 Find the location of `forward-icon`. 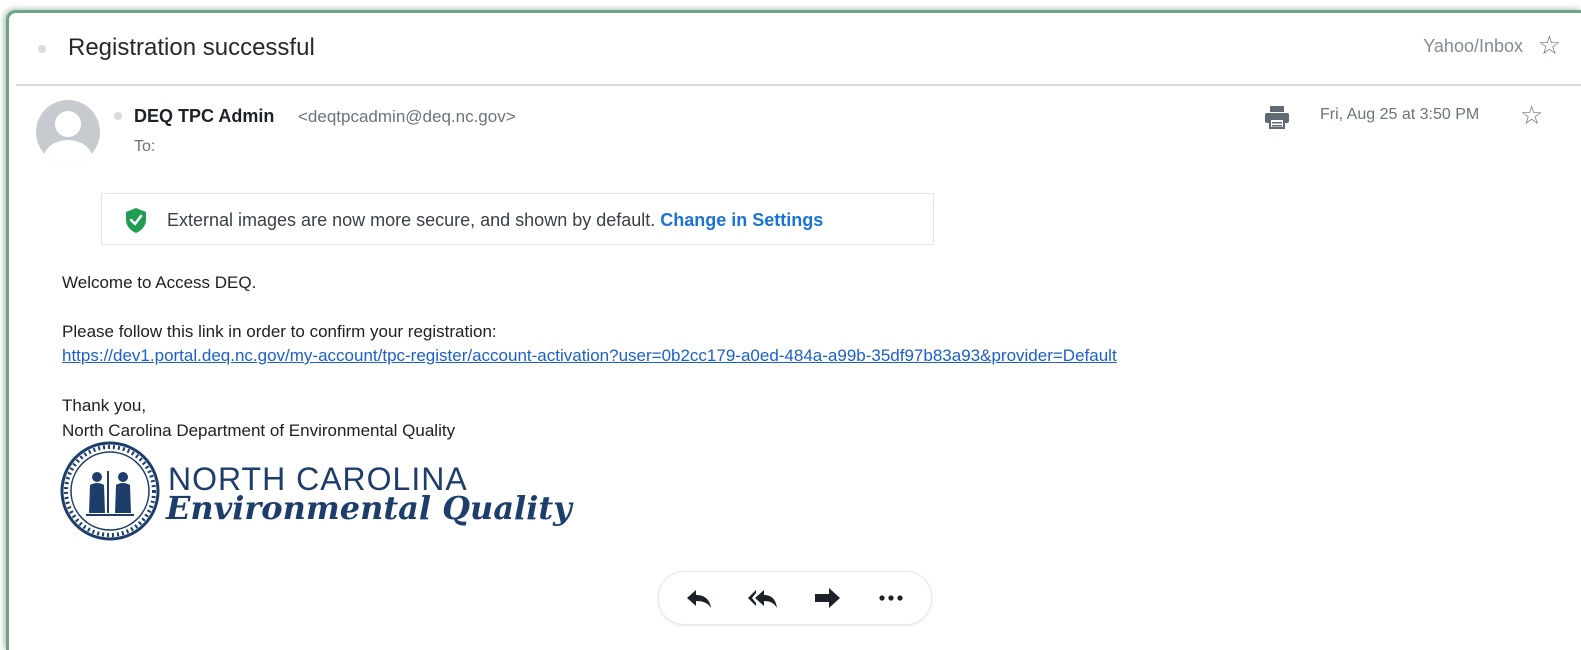

forward-icon is located at coordinates (827, 598).